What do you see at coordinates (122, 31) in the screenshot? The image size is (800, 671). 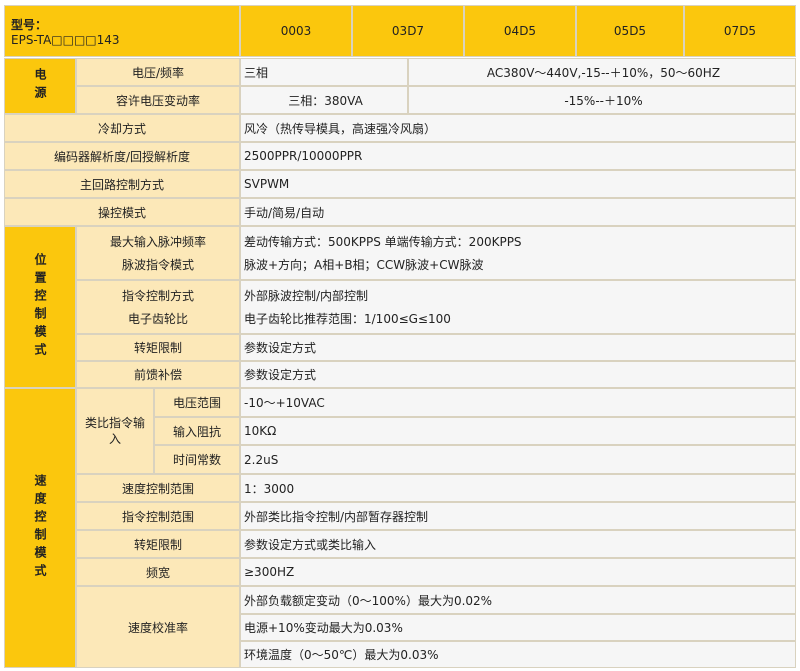 I see `model-header-cell: 型号： EPS-TA□□□□143` at bounding box center [122, 31].